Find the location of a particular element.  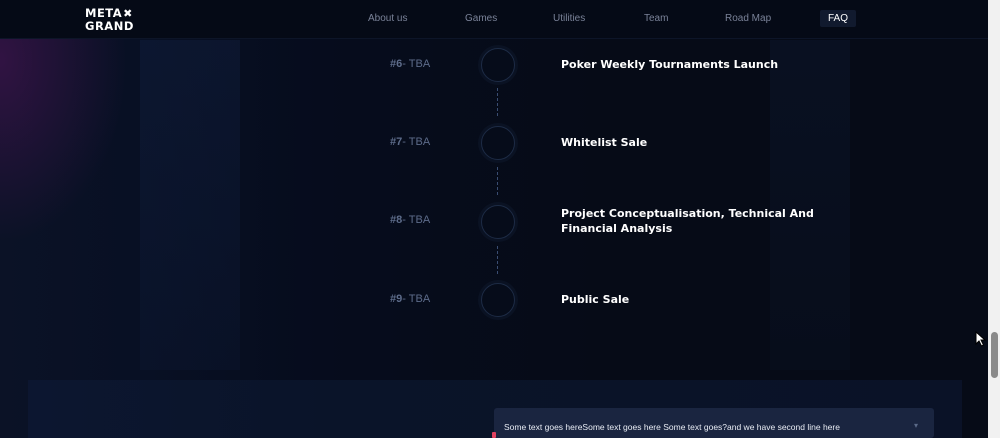

nav-item-team: Team is located at coordinates (656, 18).